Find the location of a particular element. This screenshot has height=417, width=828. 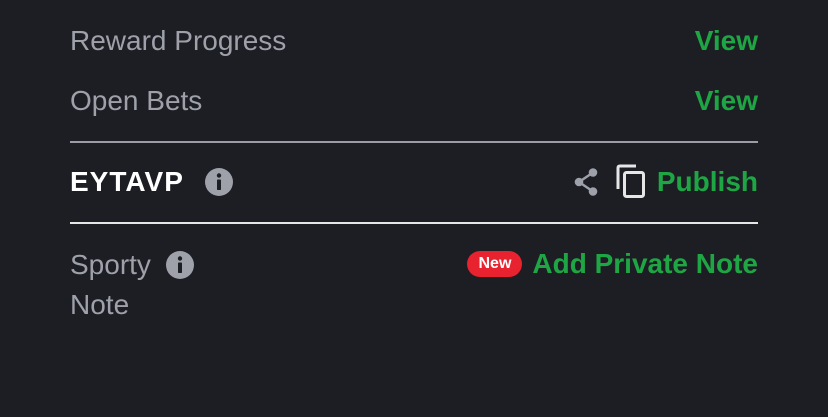

publish-button: Publish is located at coordinates (707, 182).